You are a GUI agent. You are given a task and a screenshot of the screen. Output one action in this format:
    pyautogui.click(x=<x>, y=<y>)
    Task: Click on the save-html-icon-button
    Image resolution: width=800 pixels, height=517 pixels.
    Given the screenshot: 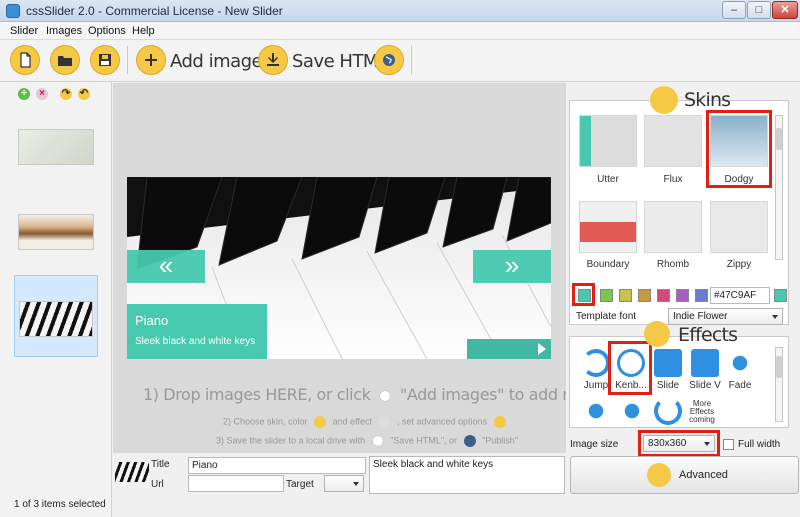 What is the action you would take?
    pyautogui.click(x=273, y=60)
    